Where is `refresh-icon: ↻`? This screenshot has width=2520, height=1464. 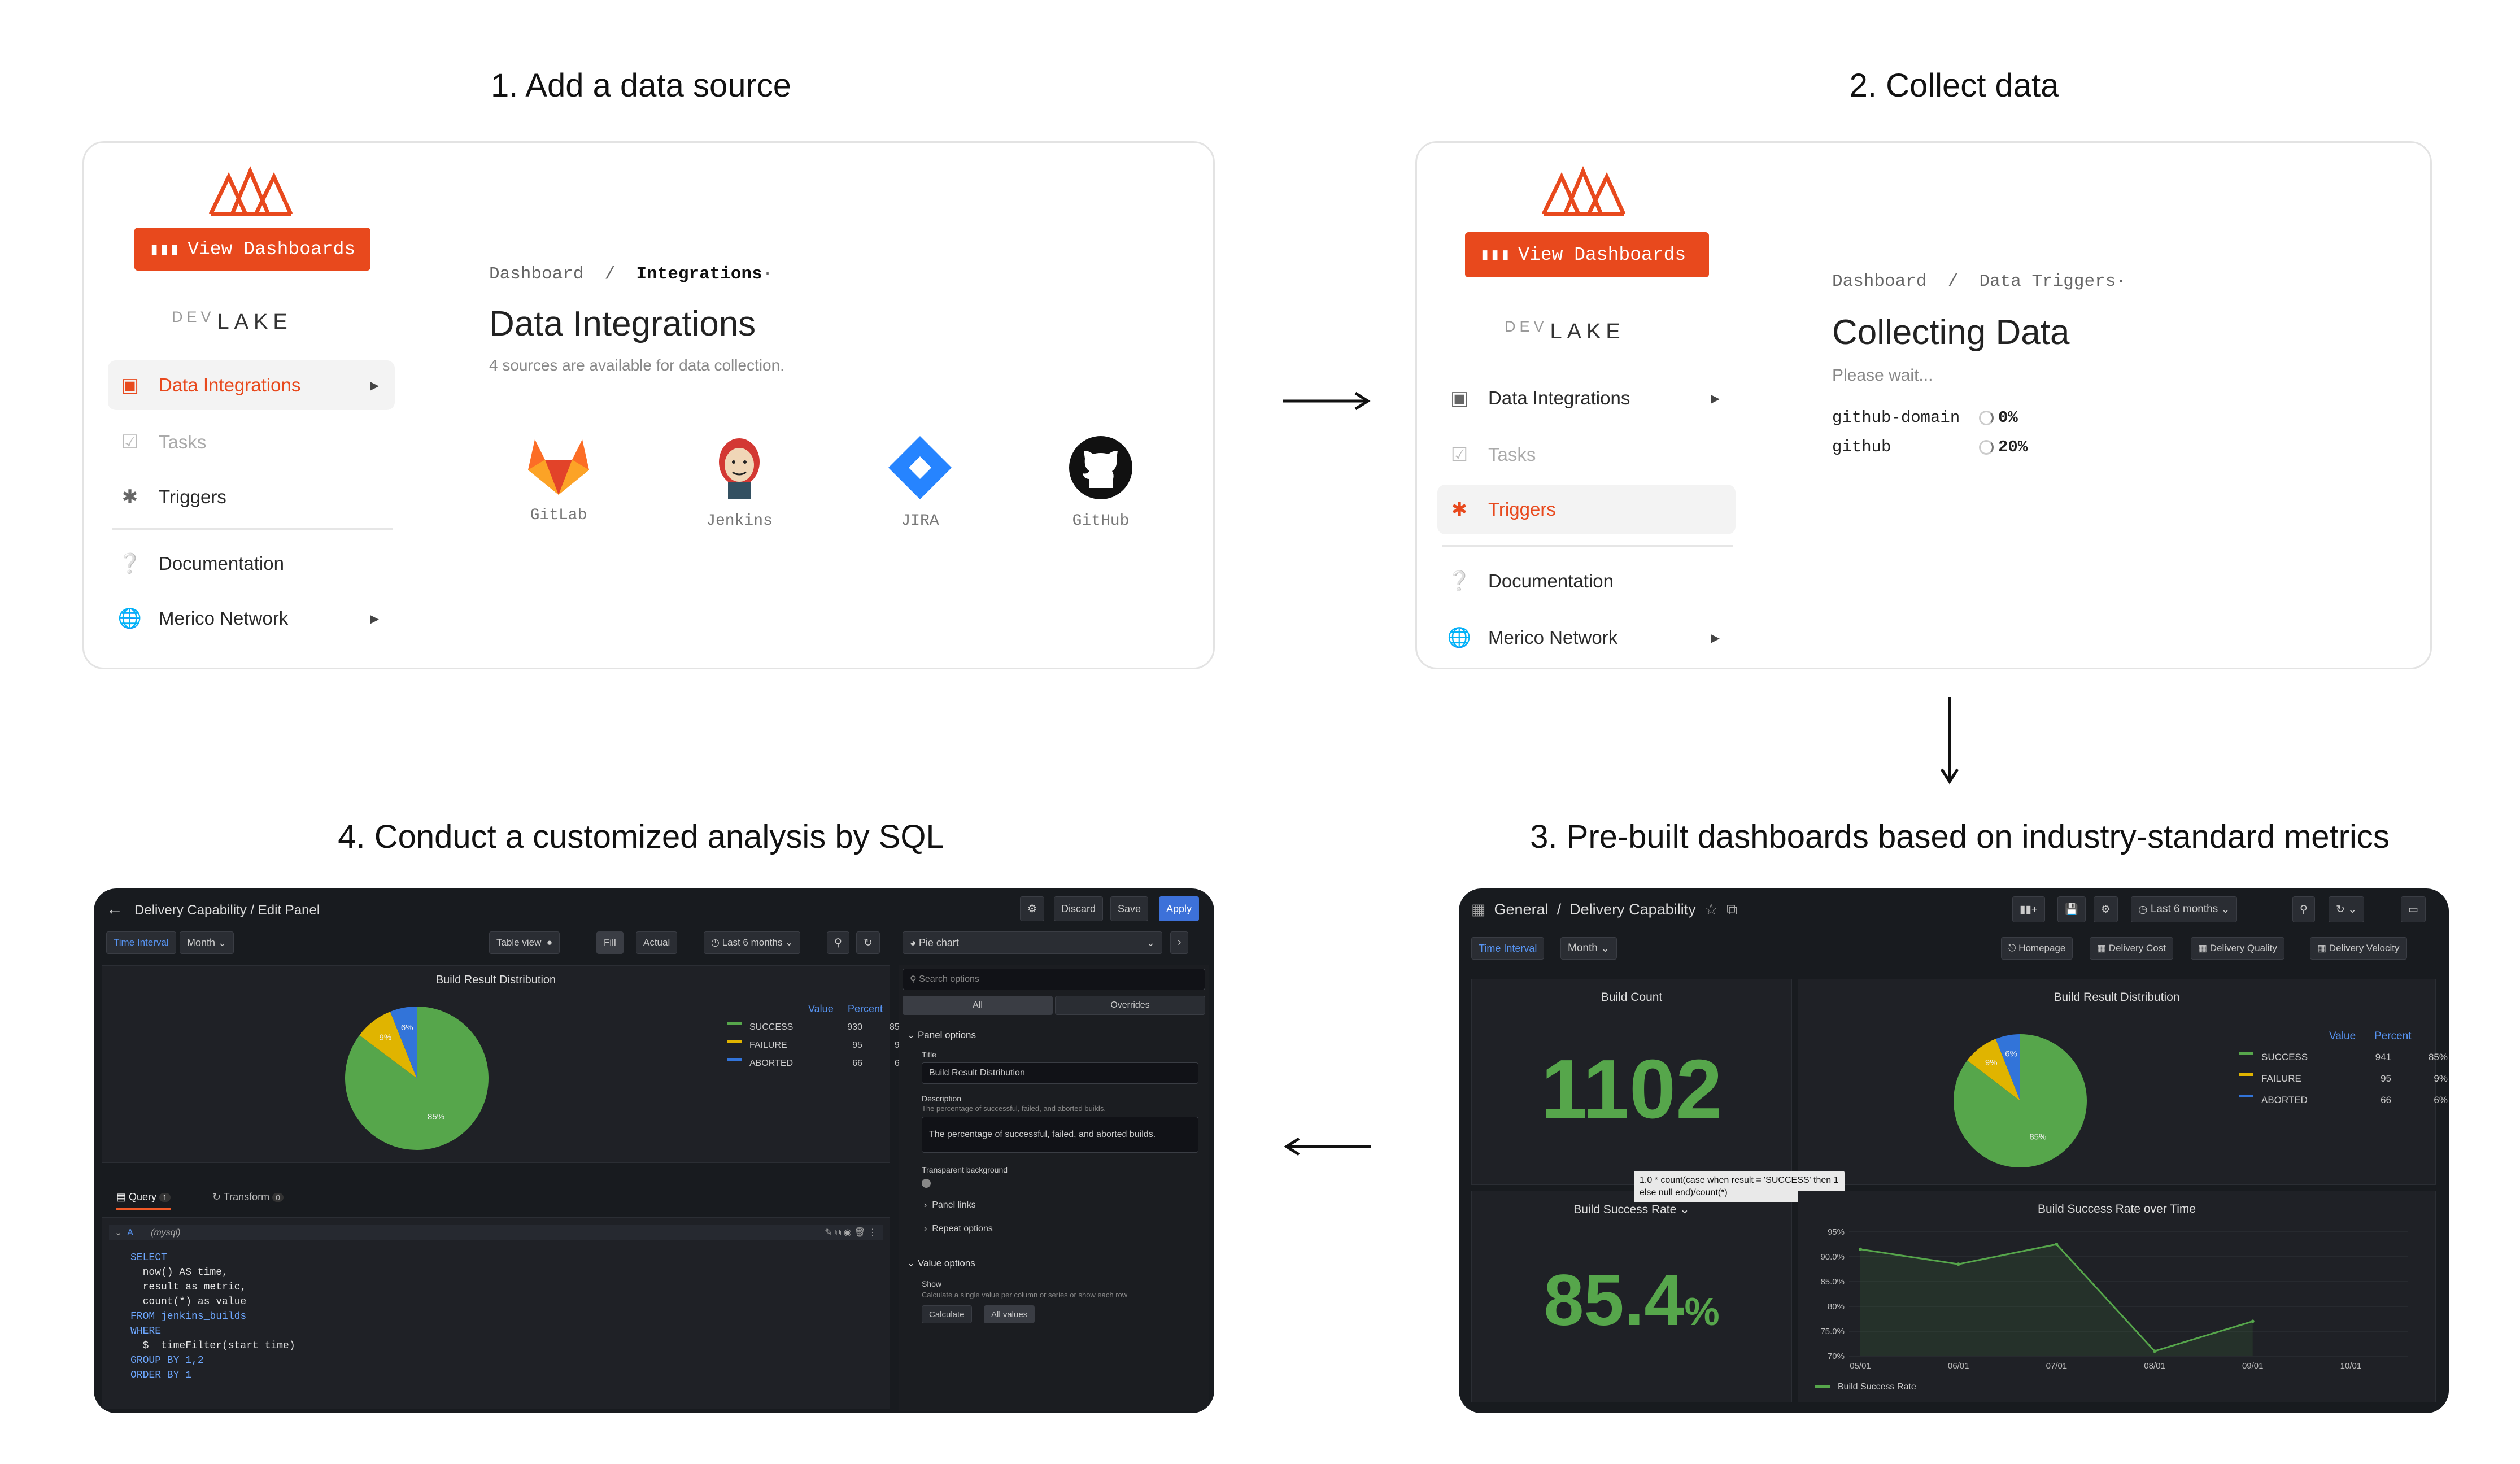
refresh-icon: ↻ is located at coordinates (868, 942).